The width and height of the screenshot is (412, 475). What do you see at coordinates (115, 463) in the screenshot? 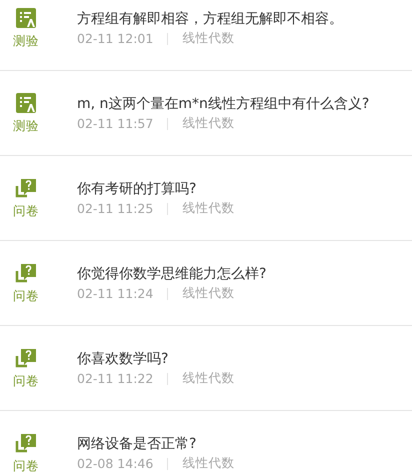
I see `timestamp: 02-08 14:46` at bounding box center [115, 463].